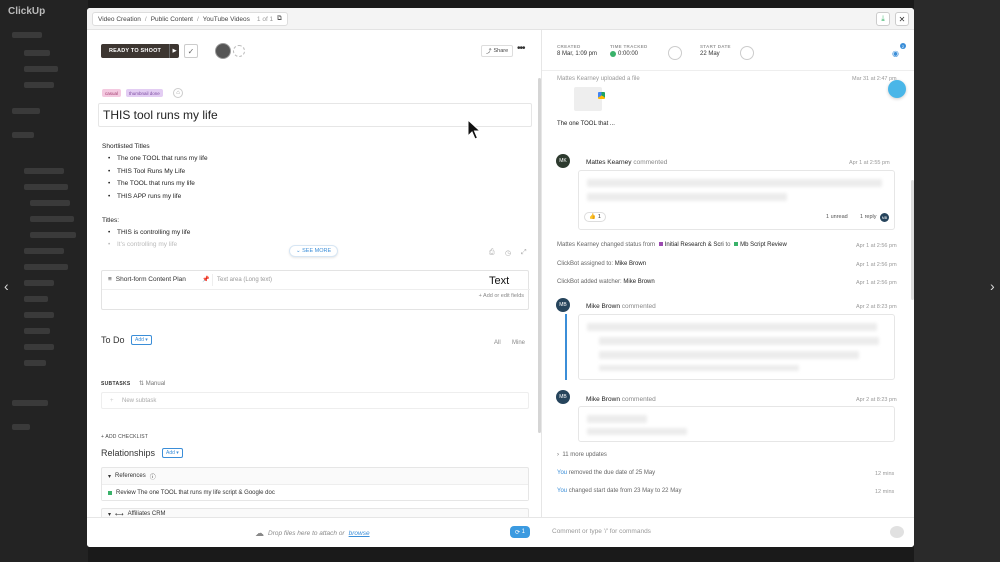 The height and width of the screenshot is (562, 1000). Describe the element at coordinates (601, 264) in the screenshot. I see `assign-activity: ClickBot assigned to: Mike Brown` at that location.